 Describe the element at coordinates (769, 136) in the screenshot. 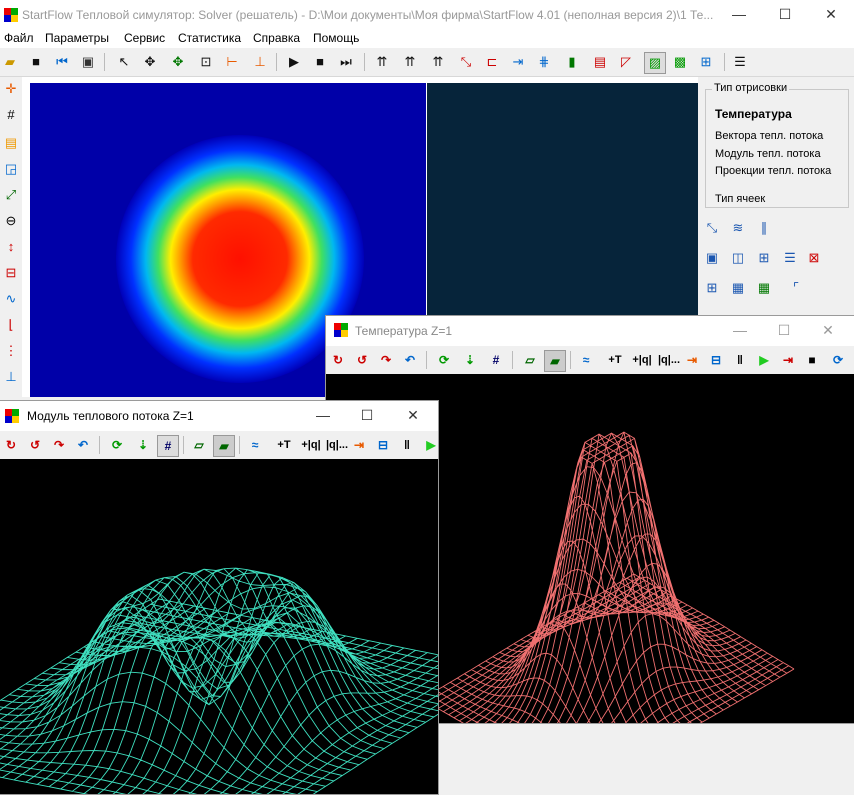

I see `option-flux-vectors: Вектора тепл. потока` at that location.